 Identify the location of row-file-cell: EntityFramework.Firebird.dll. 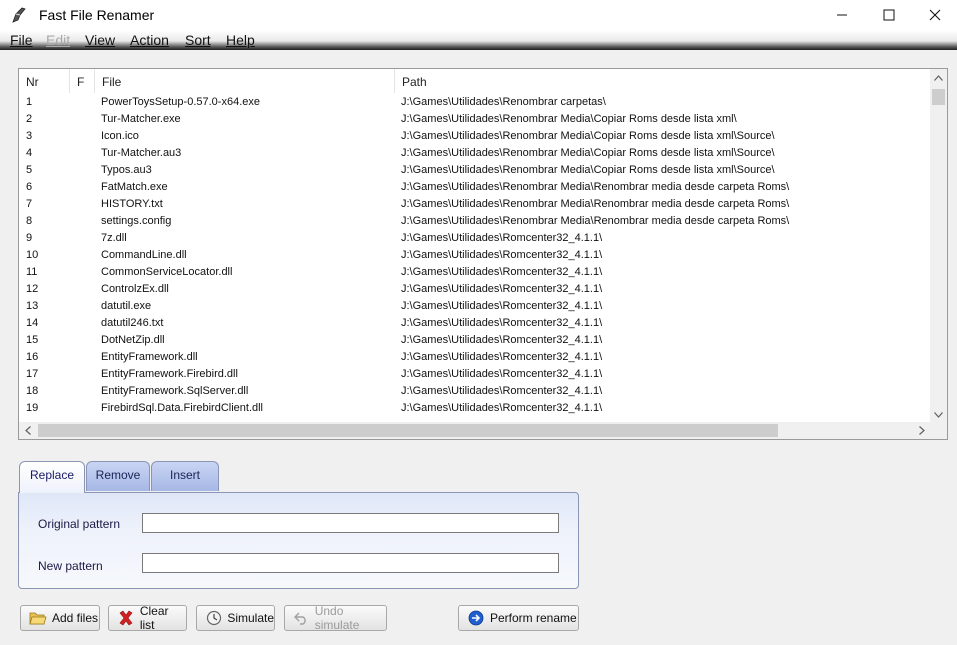
(169, 374).